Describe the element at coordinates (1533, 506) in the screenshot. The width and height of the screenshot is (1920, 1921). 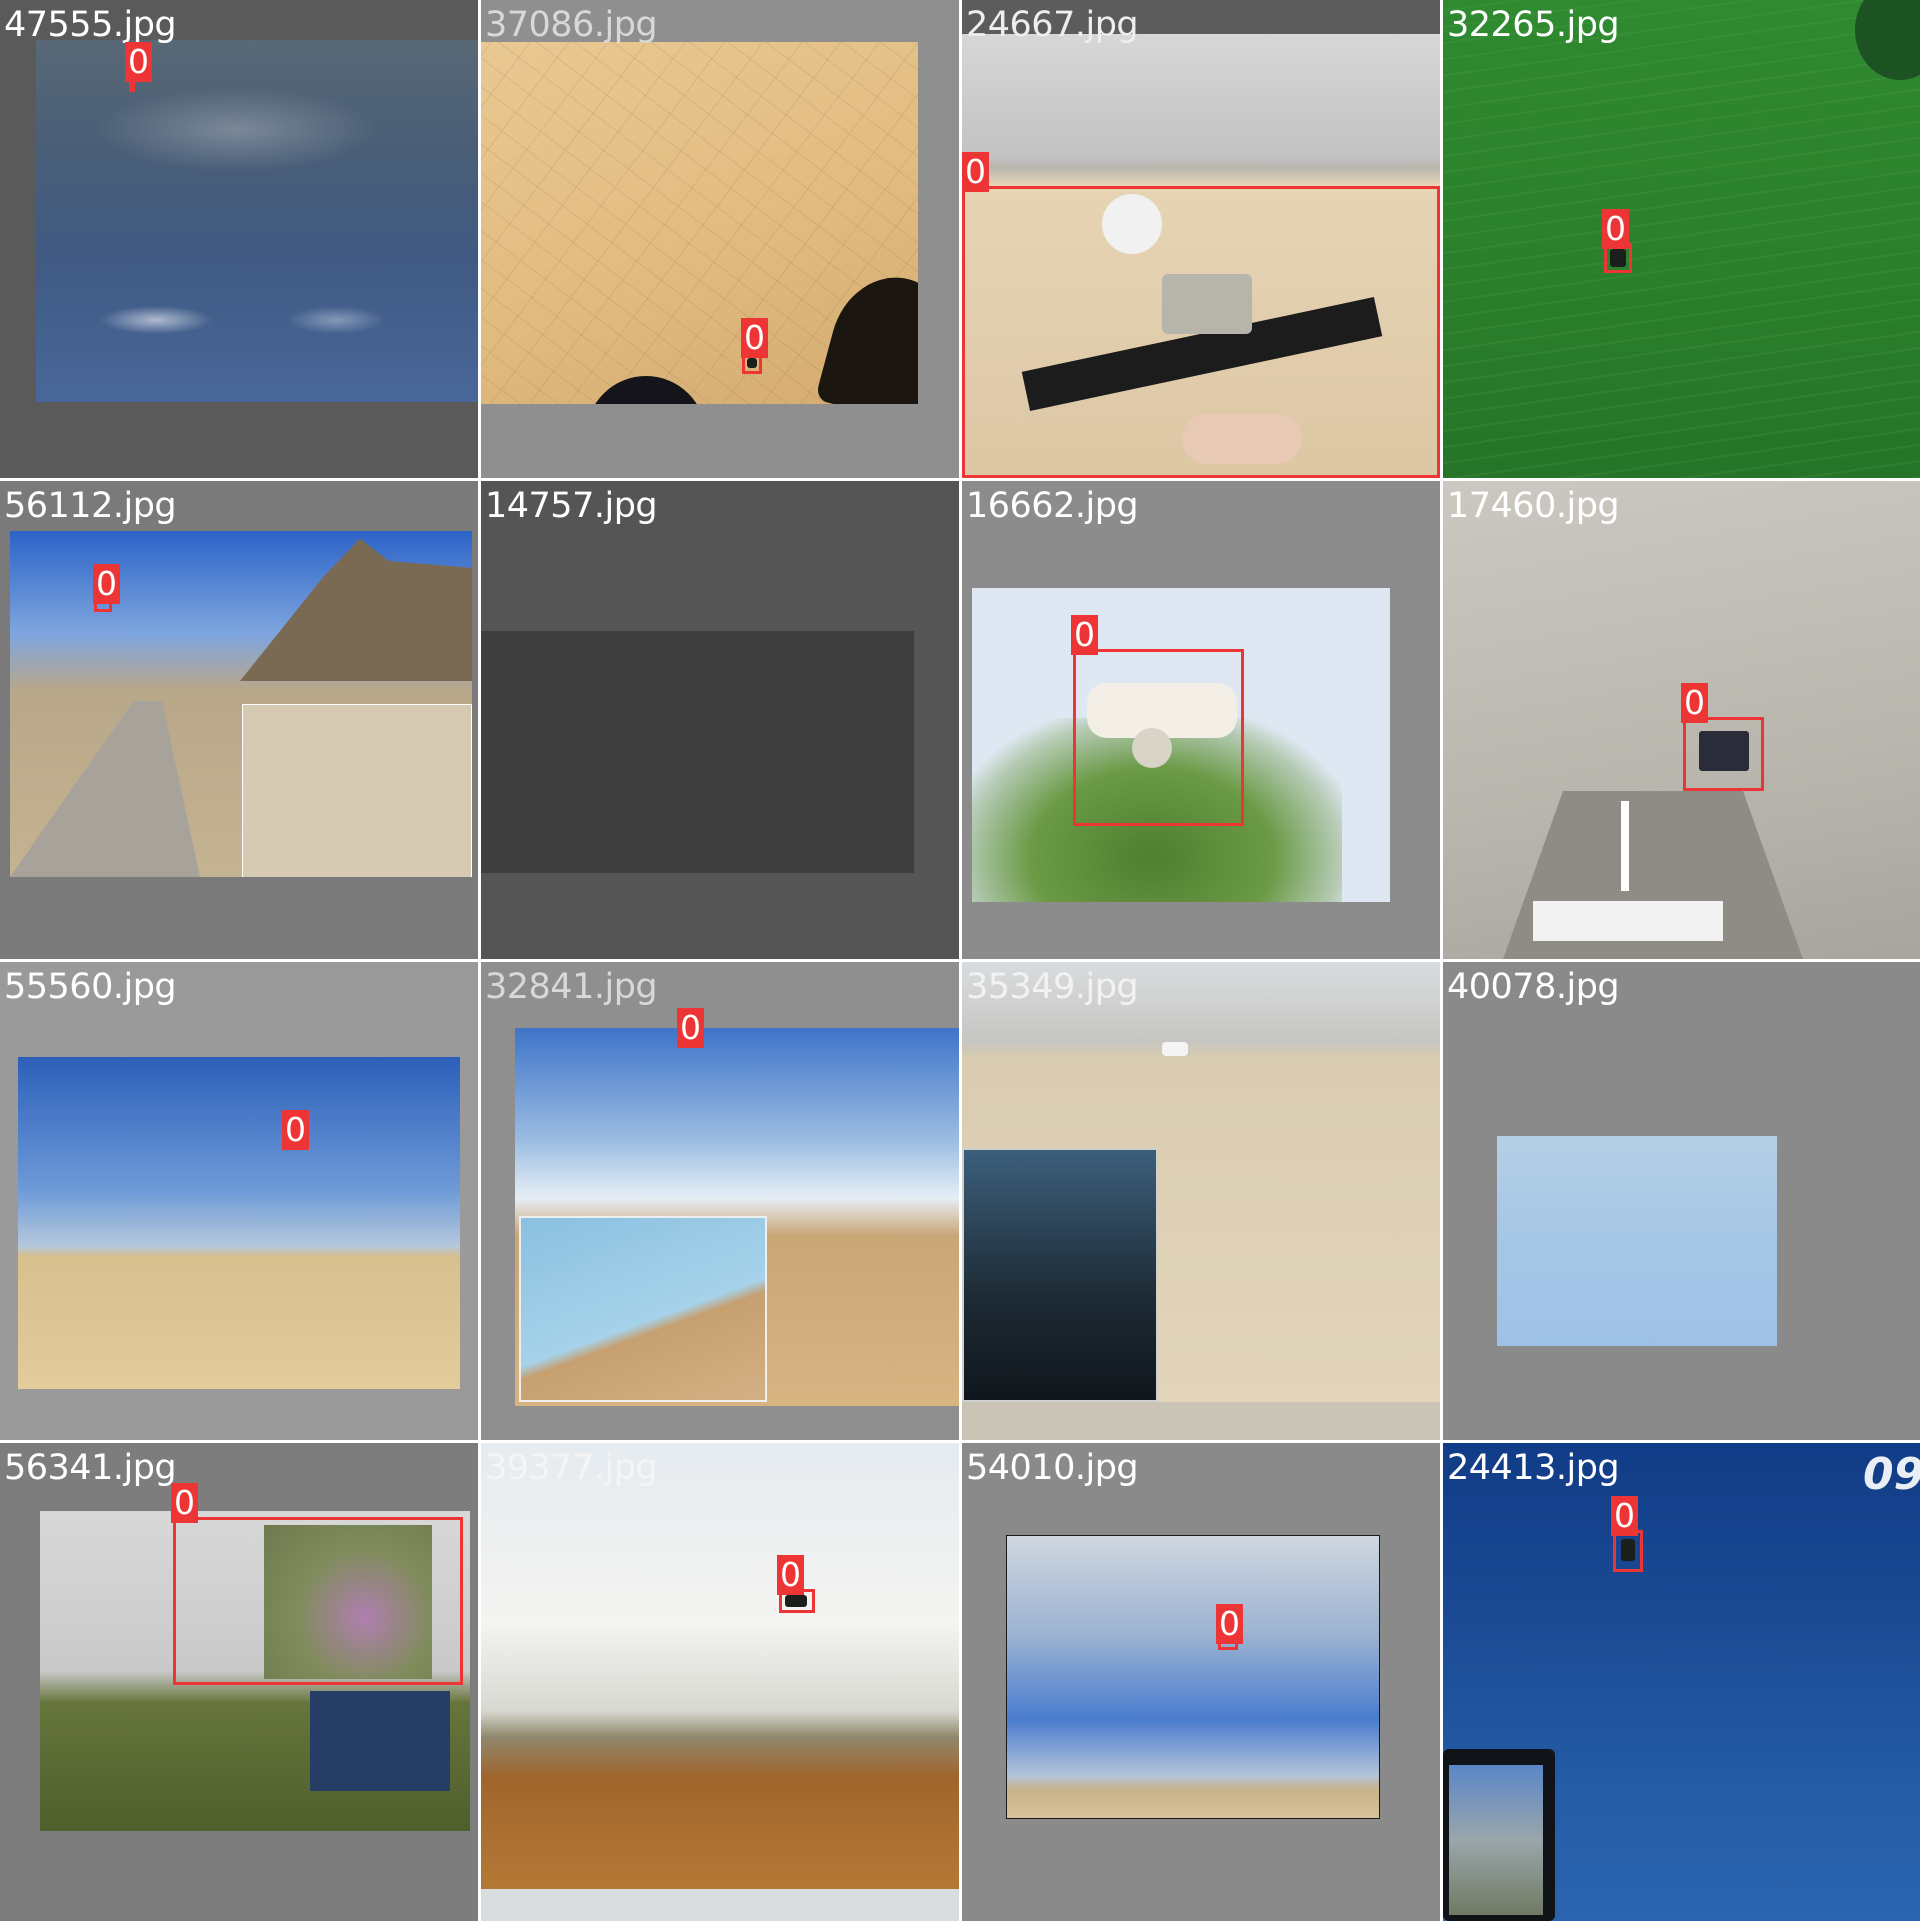
I see `filename-label: 17460.jpg` at that location.